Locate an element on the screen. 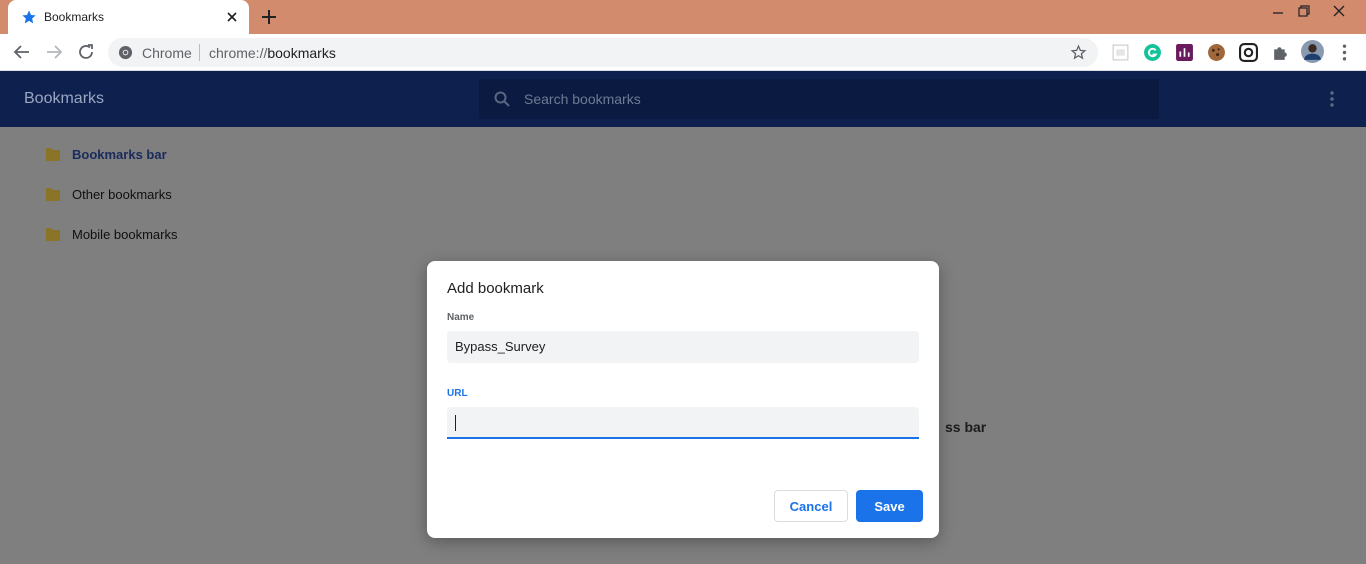 The height and width of the screenshot is (564, 1366). browser-tab: Bookmarks is located at coordinates (128, 17).